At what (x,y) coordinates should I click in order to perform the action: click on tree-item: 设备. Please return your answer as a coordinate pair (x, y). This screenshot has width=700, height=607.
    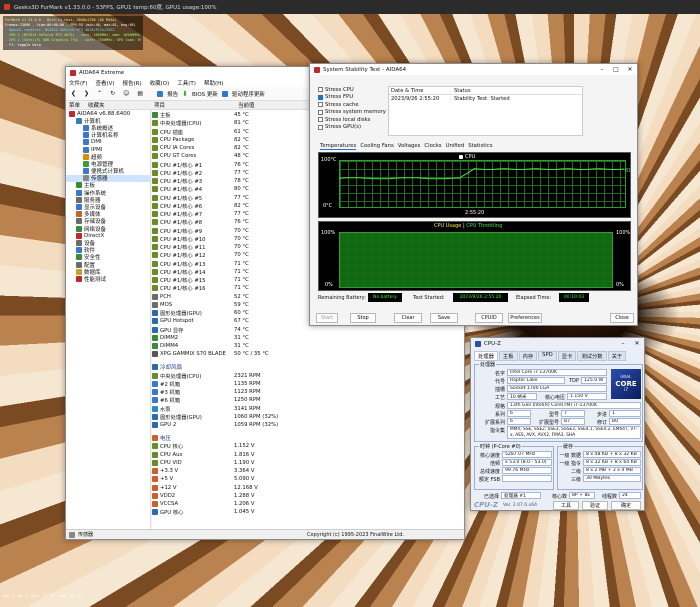
    Looking at the image, I should click on (108, 243).